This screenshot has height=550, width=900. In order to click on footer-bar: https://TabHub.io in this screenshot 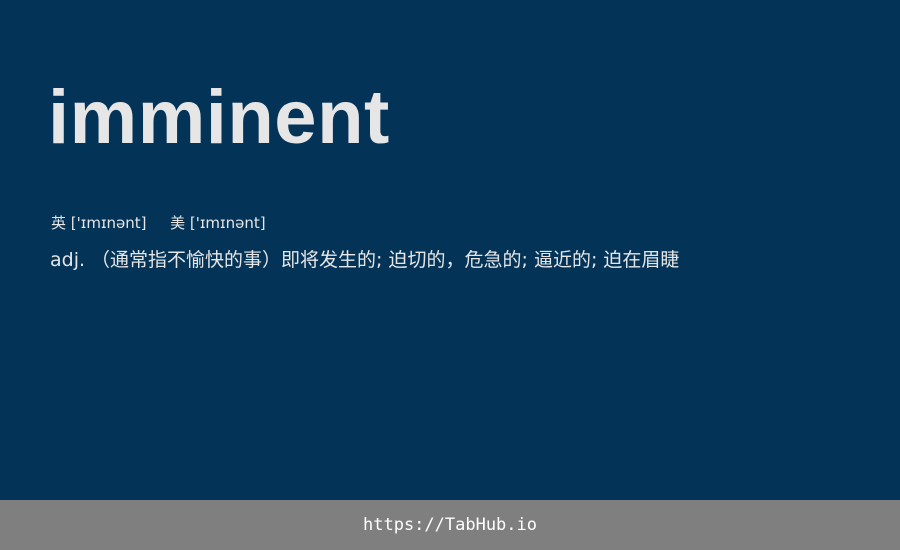, I will do `click(450, 525)`.